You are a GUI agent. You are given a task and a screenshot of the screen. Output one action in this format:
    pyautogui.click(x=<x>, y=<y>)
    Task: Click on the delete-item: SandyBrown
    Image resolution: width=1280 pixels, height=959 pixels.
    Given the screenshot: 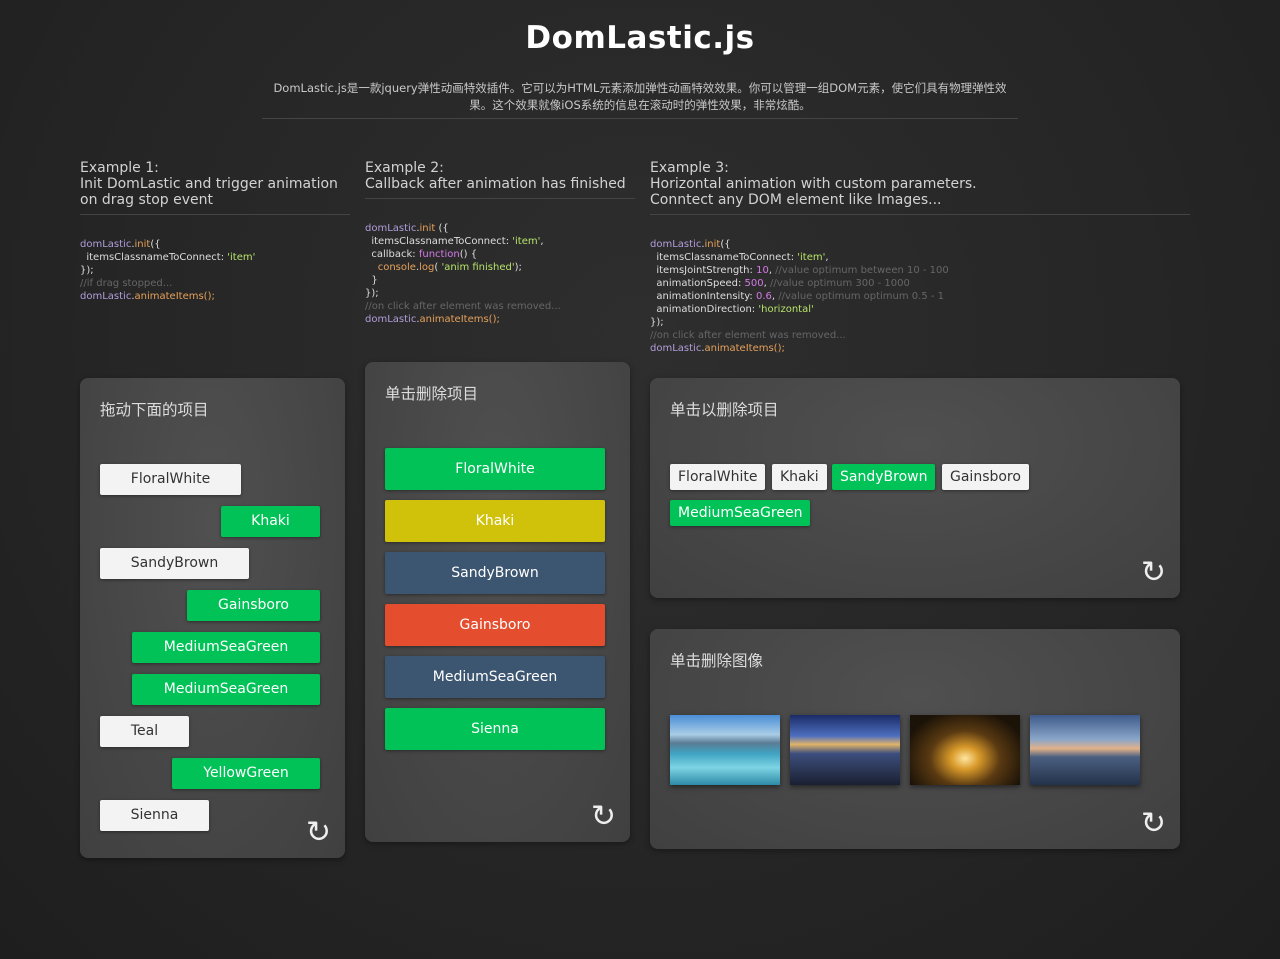 What is the action you would take?
    pyautogui.click(x=495, y=573)
    